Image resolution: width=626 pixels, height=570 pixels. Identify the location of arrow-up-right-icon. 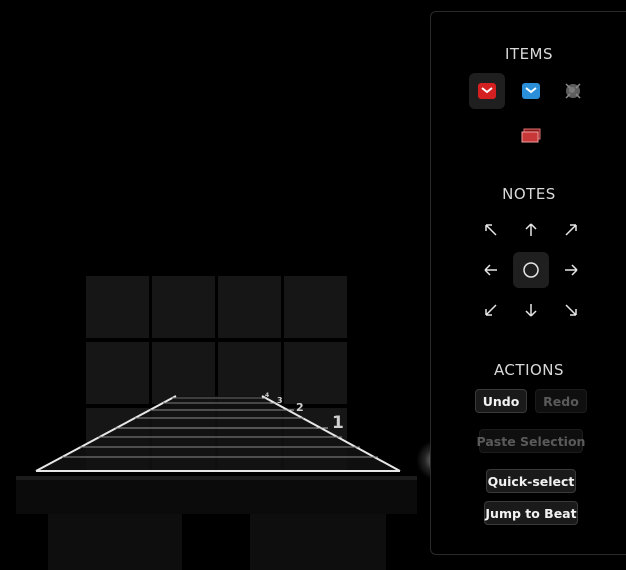
(571, 230).